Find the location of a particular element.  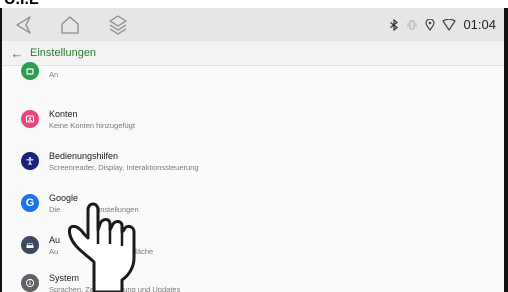

system-navbar: 01:04 is located at coordinates (253, 24).